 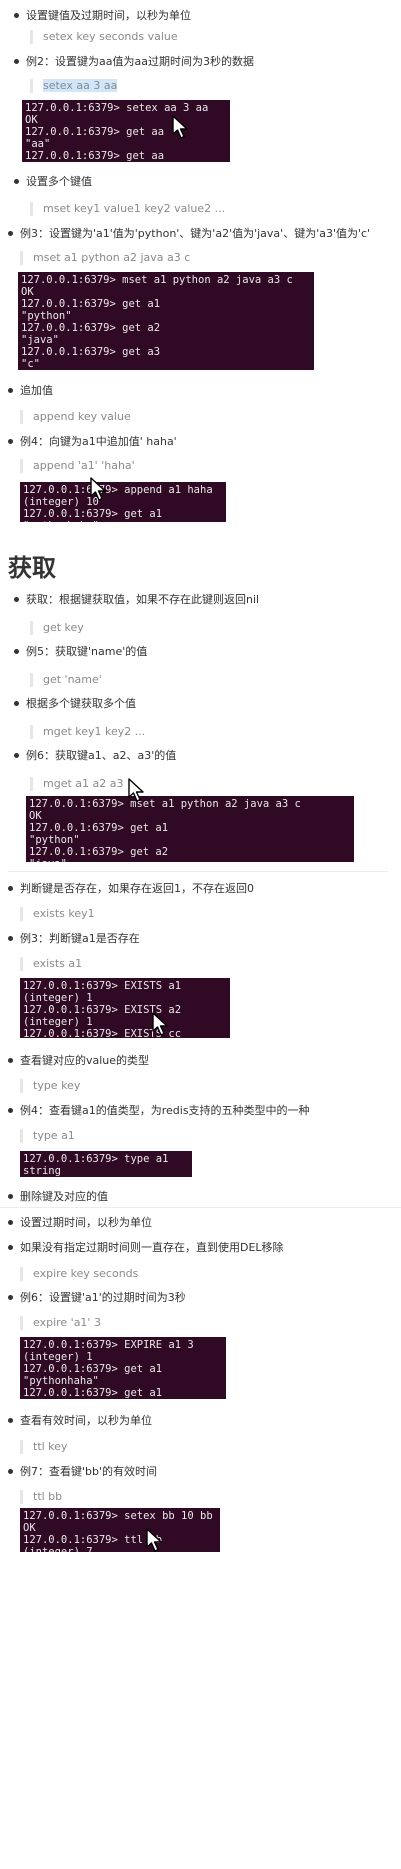 I want to click on terminal-line: "c", so click(x=30, y=364).